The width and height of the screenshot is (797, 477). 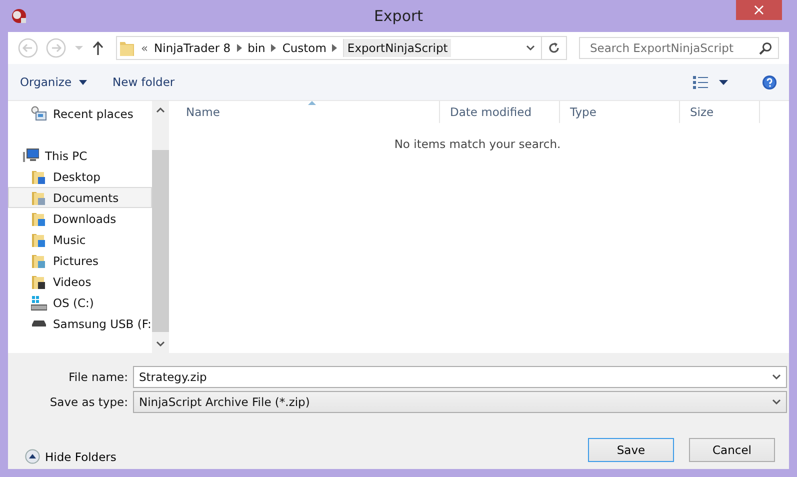 What do you see at coordinates (143, 82) in the screenshot?
I see `new-folder-button: New folder` at bounding box center [143, 82].